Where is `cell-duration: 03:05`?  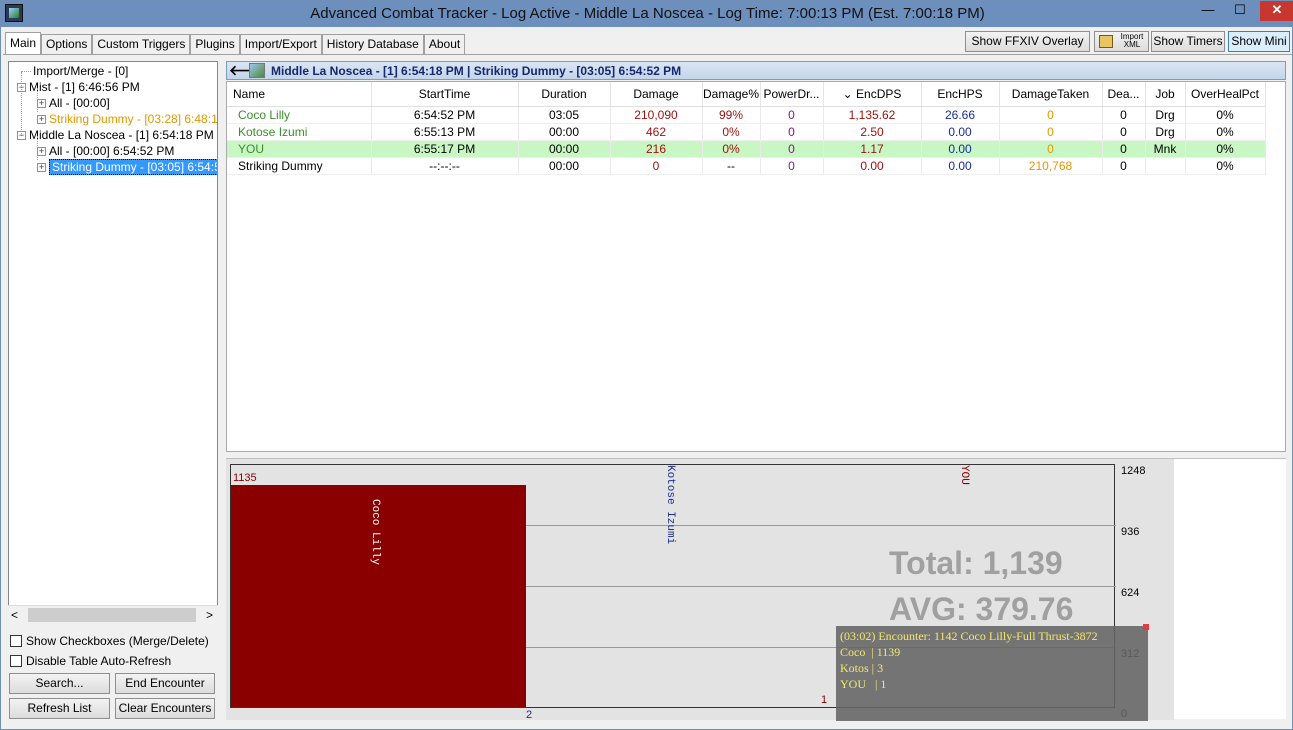 cell-duration: 03:05 is located at coordinates (564, 115).